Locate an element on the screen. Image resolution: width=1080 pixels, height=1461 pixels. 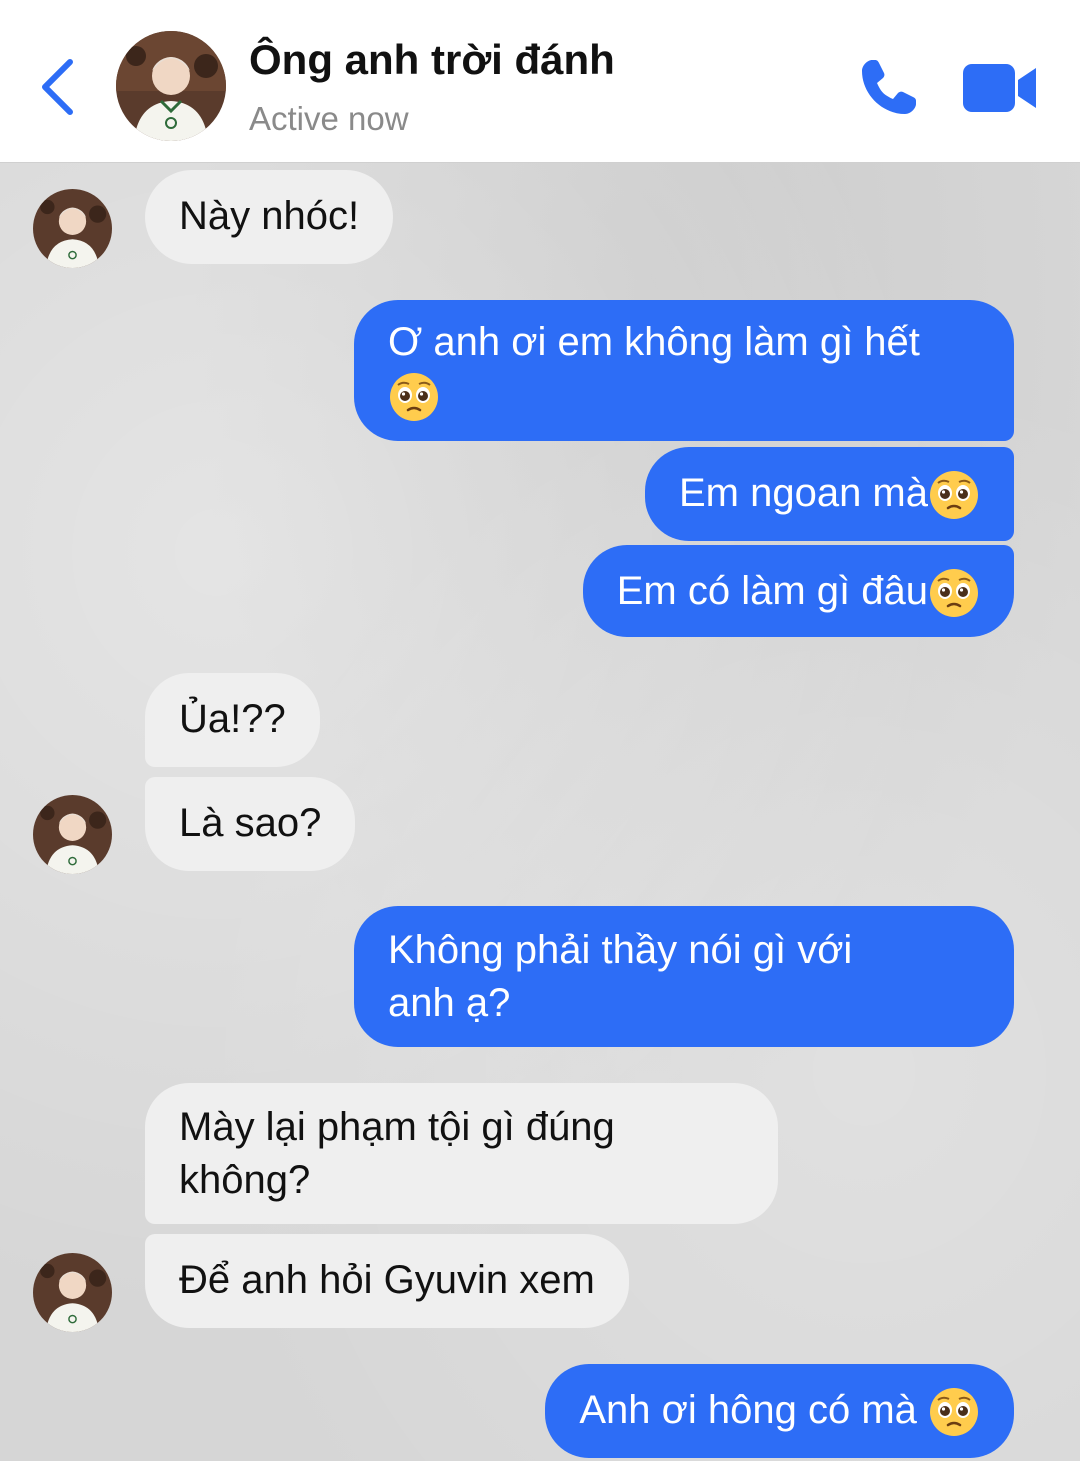
message-bubble-outgoing: Em có làm gì đâu is located at coordinates (798, 591).